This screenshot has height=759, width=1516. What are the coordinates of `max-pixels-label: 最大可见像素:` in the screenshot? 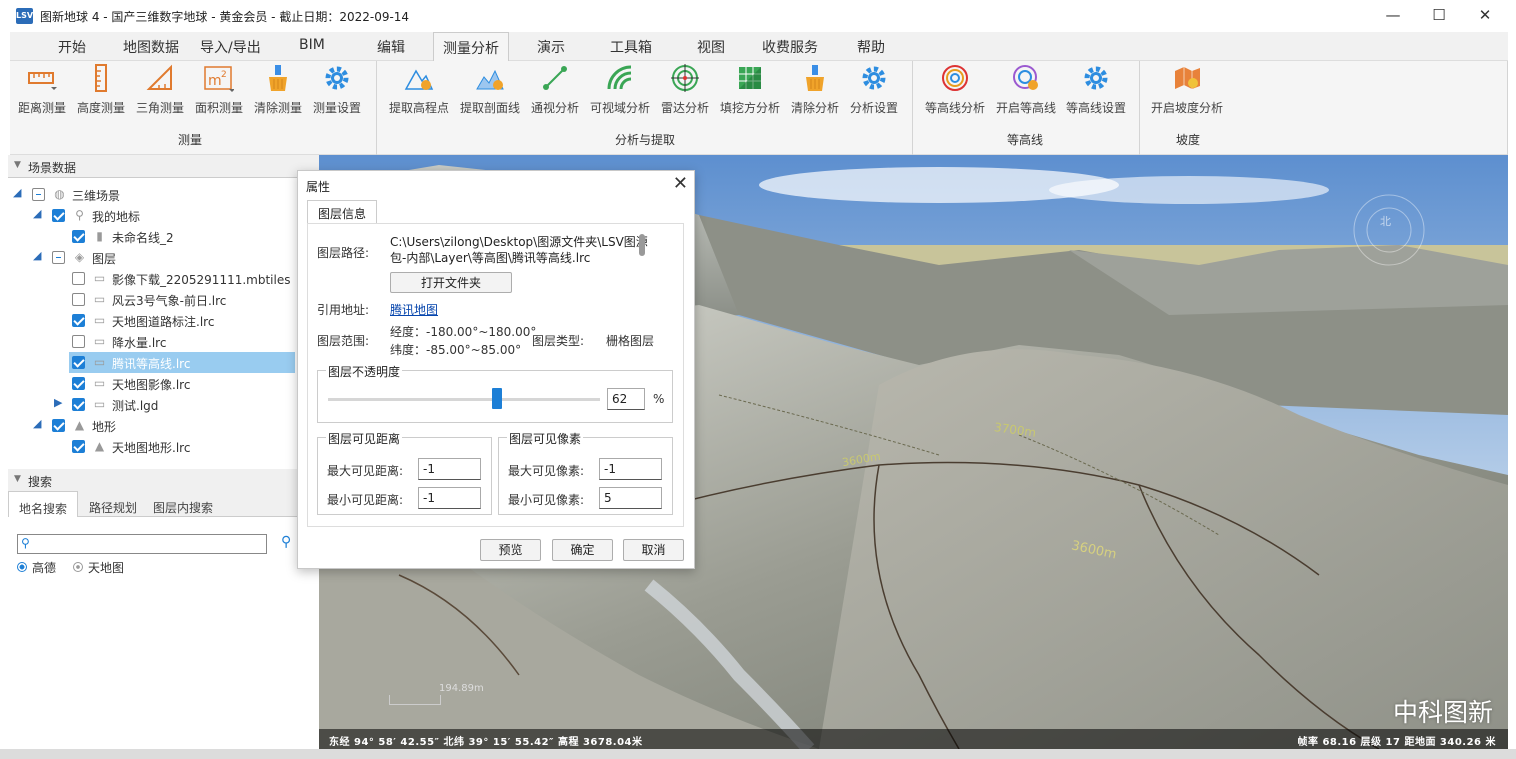 It's located at (546, 471).